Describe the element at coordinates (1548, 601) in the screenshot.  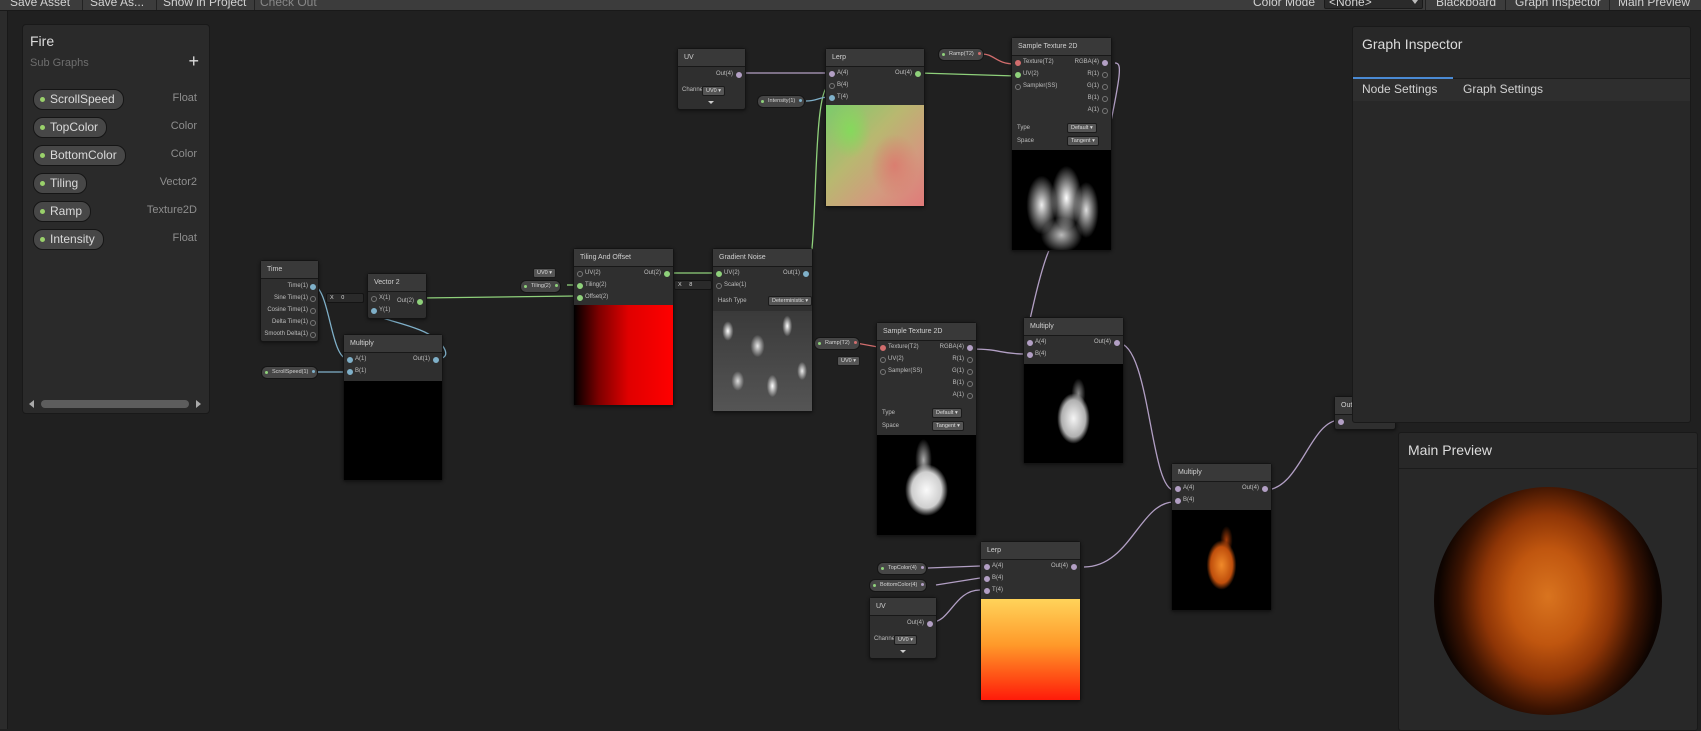
I see `preview-sphere` at that location.